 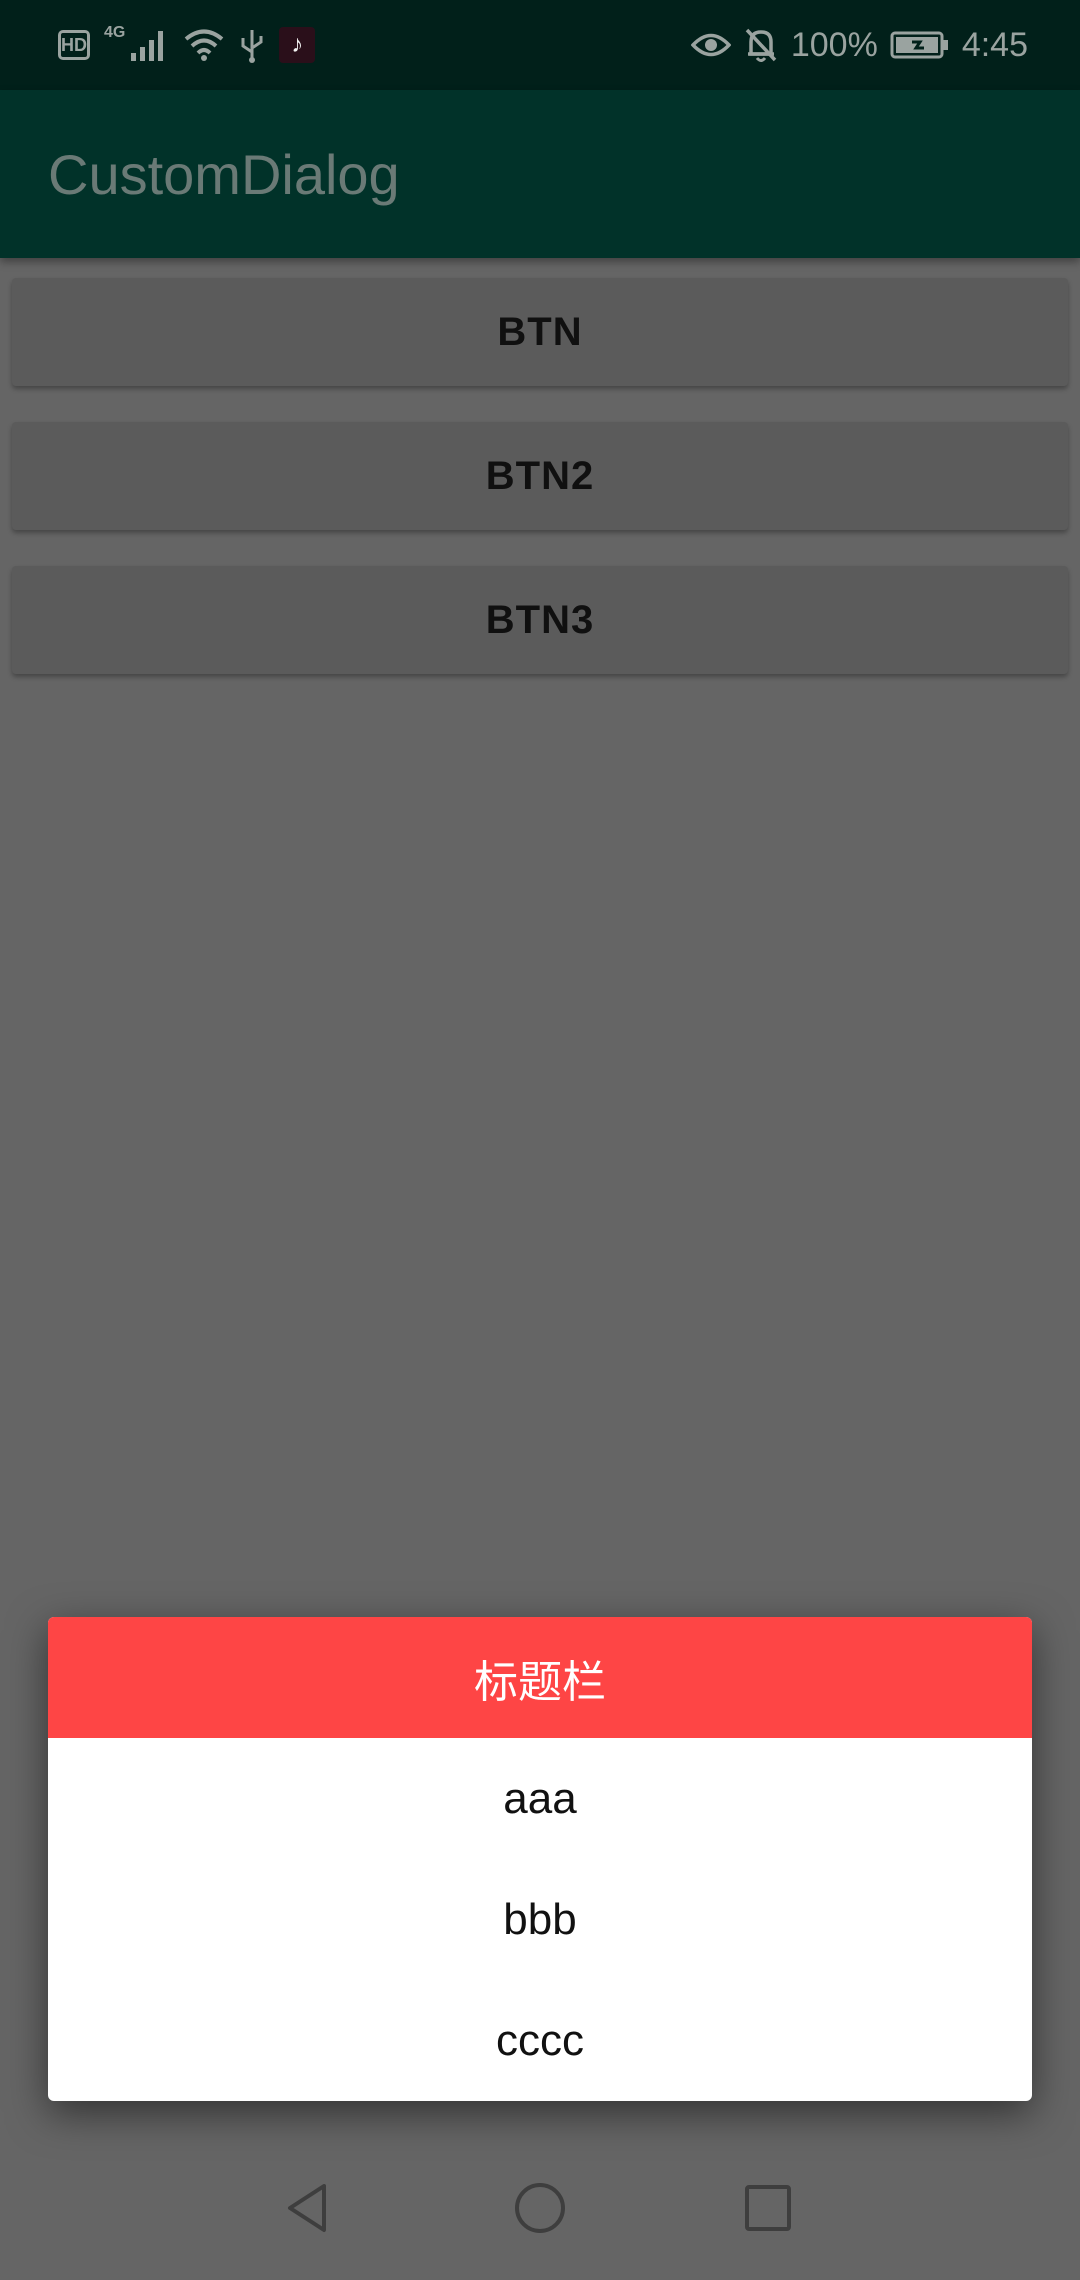 I want to click on status-left: HD 4G ♪, so click(x=187, y=45).